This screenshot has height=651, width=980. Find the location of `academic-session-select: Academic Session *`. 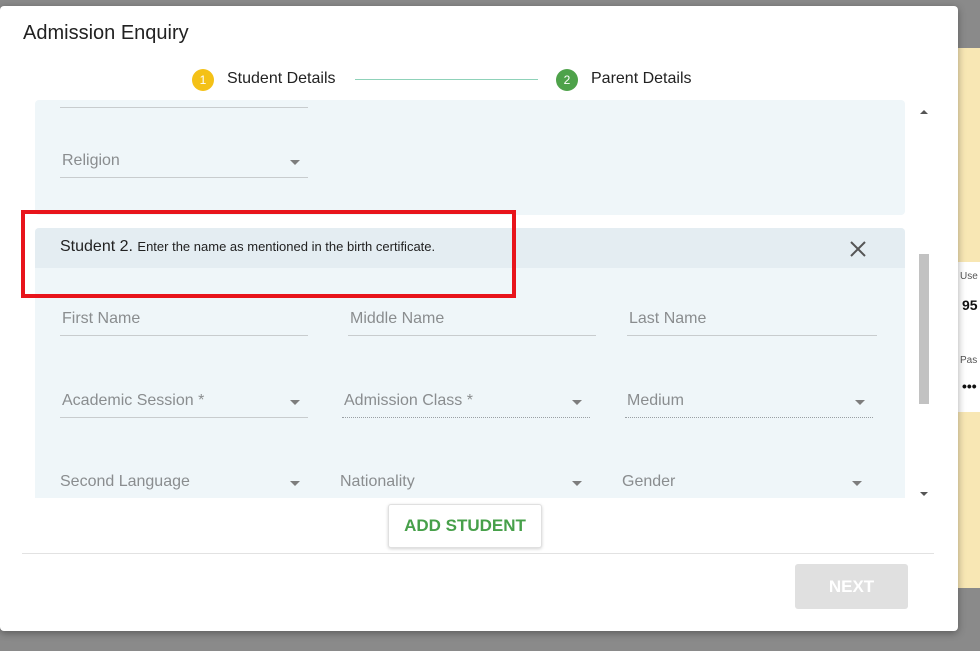

academic-session-select: Academic Session * is located at coordinates (184, 404).